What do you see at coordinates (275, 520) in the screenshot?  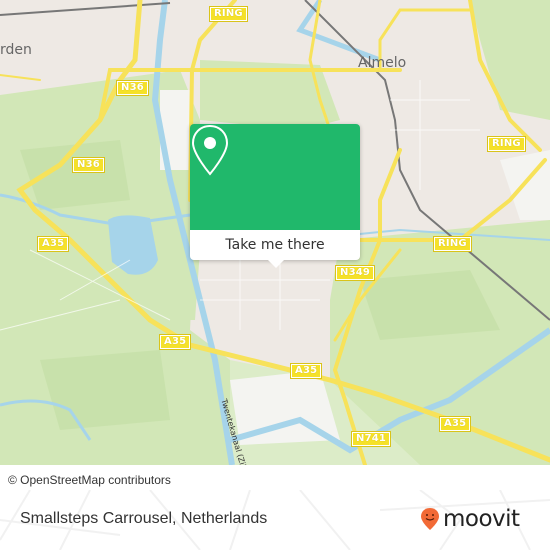 I see `footer: Smallsteps Carrousel, Netherlands moovit` at bounding box center [275, 520].